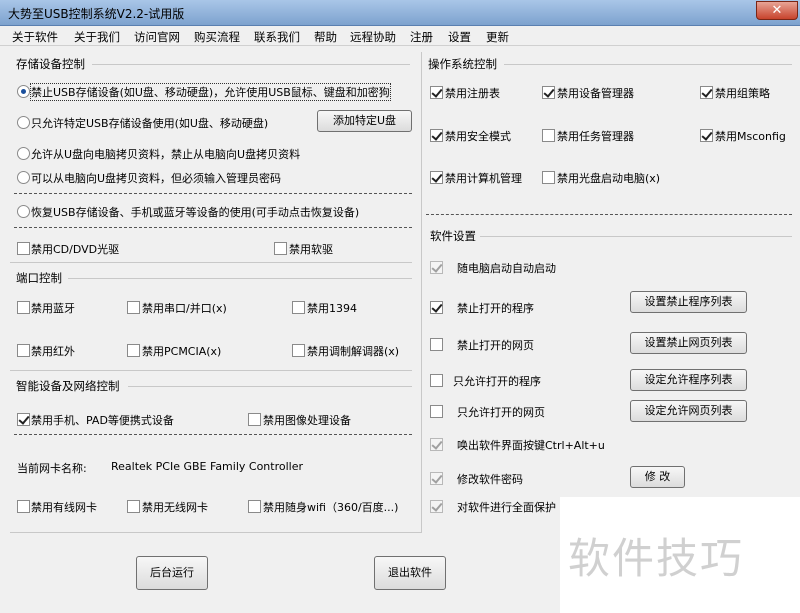 The image size is (800, 613). What do you see at coordinates (688, 380) in the screenshot?
I see `set-allowed-programs-button: 设定允许程序列表` at bounding box center [688, 380].